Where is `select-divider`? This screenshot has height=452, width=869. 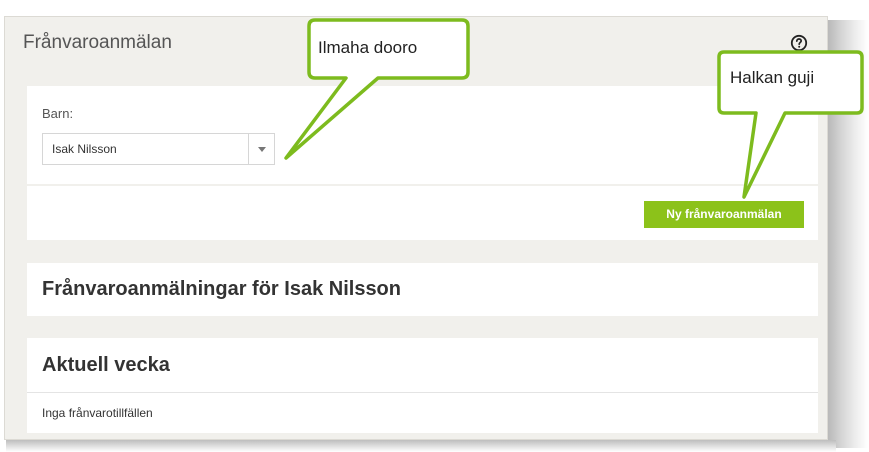 select-divider is located at coordinates (248, 149).